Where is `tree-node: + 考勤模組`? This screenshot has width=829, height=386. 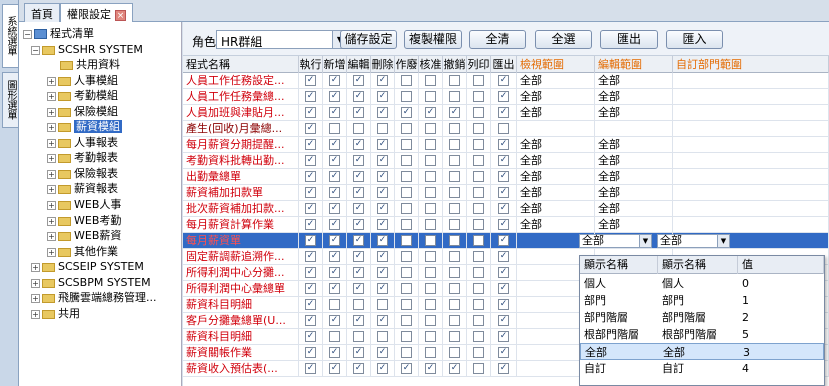
tree-node: + 考勤模組 is located at coordinates (82, 96).